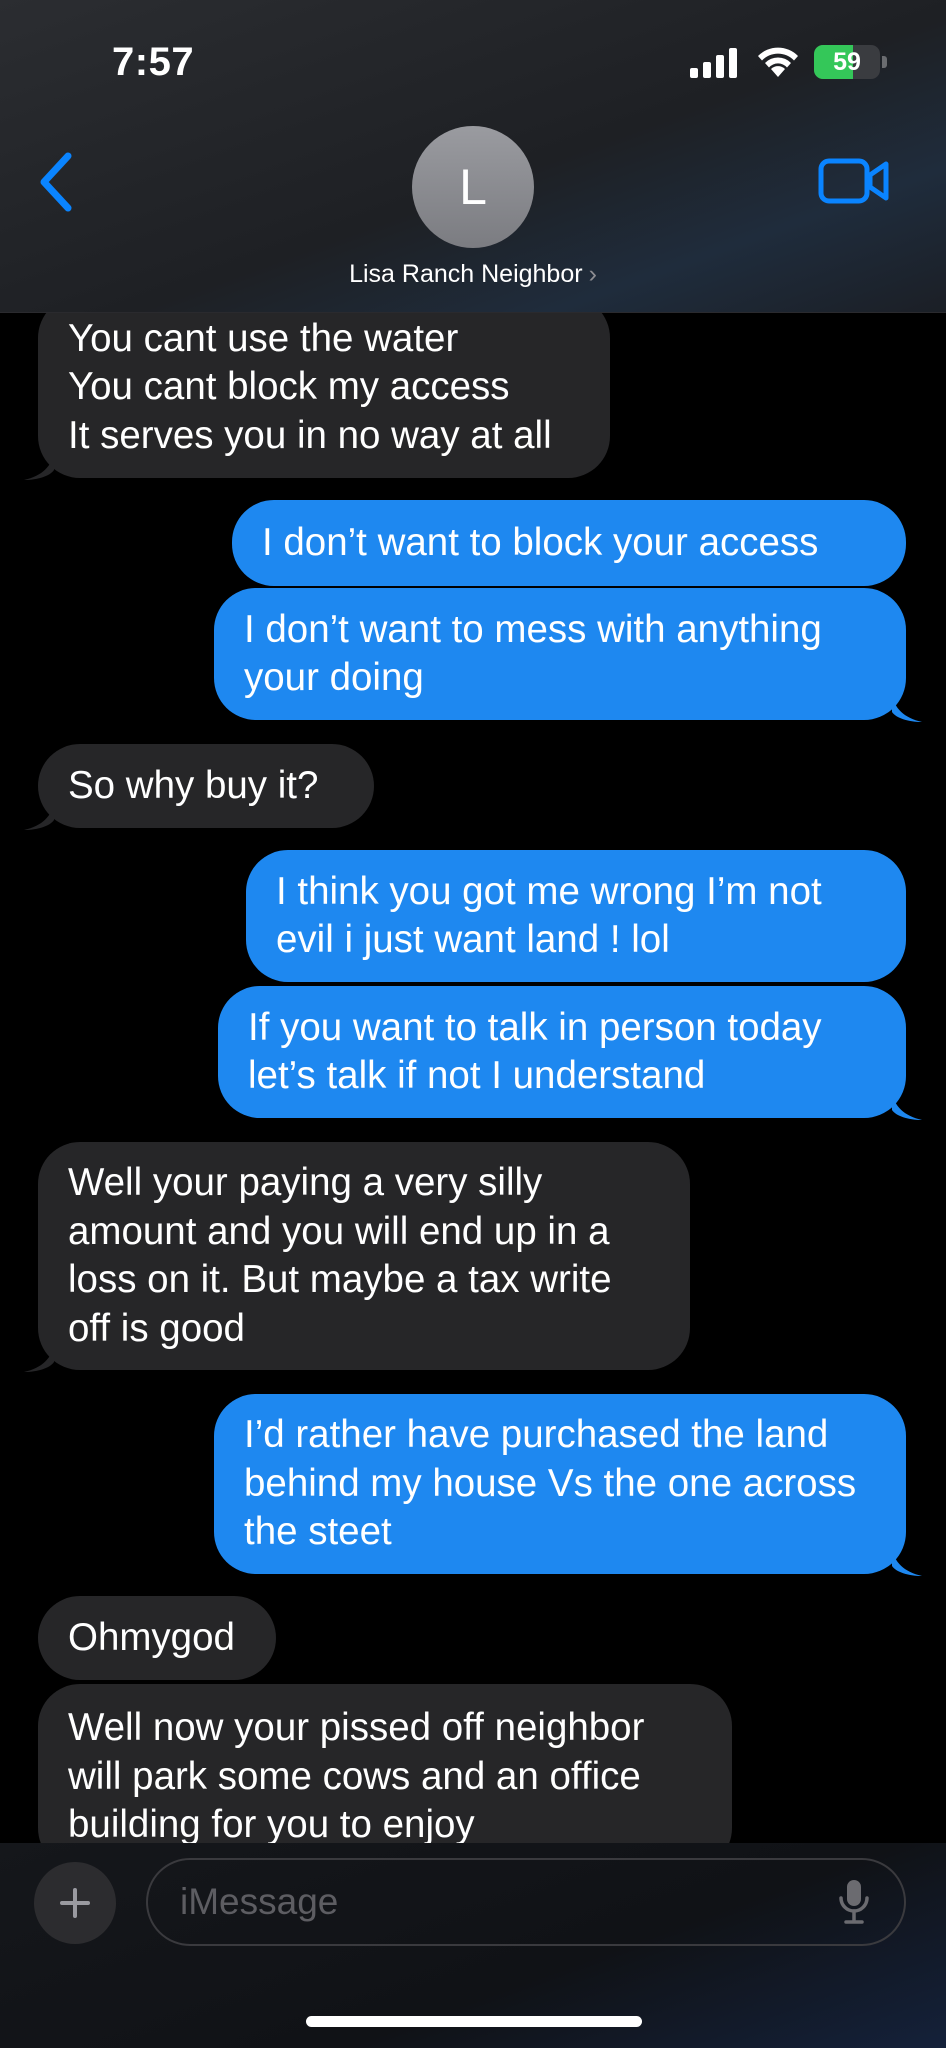 Image resolution: width=946 pixels, height=2048 pixels. What do you see at coordinates (466, 274) in the screenshot?
I see `contact-name: Lisa Ranch Neighbor` at bounding box center [466, 274].